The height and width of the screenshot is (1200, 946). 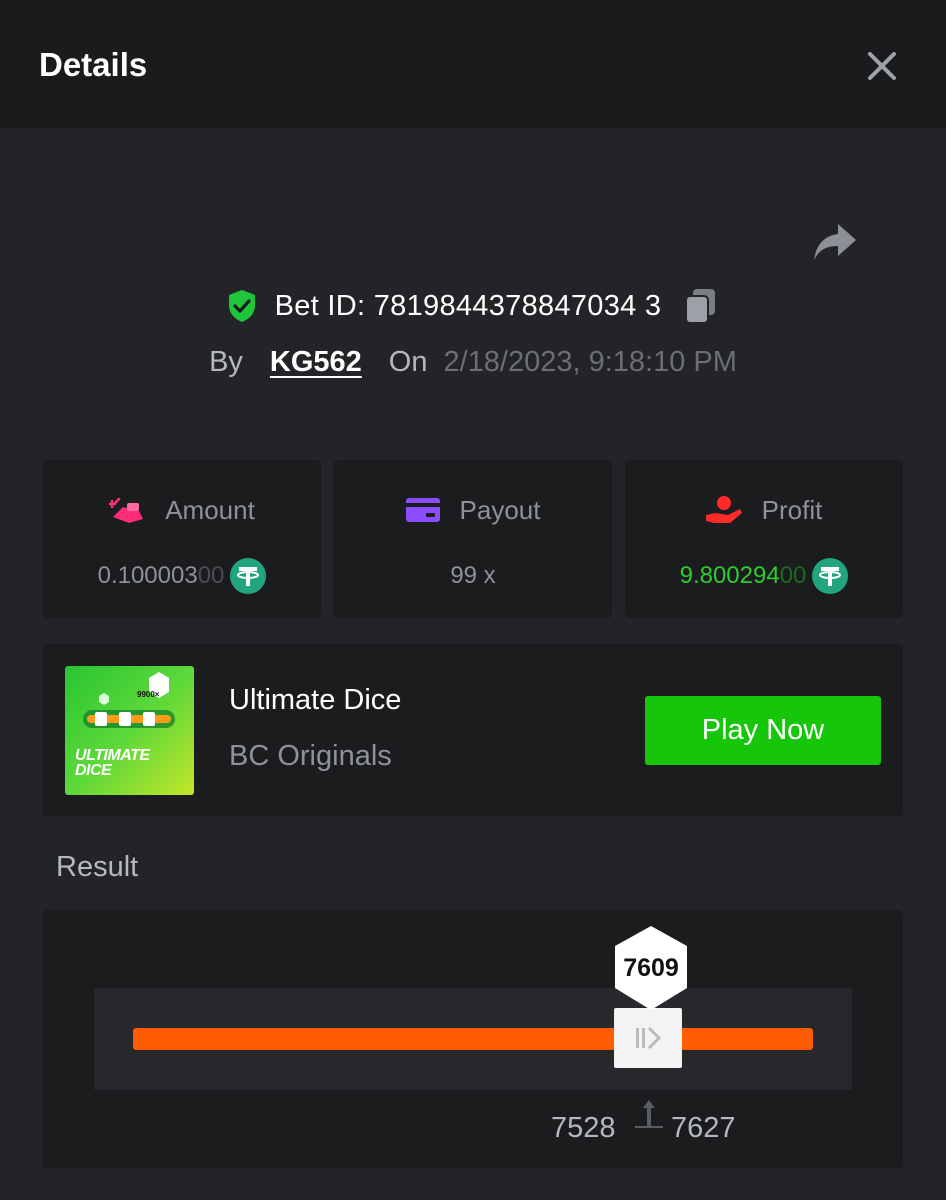 I want to click on bet-id: Bet ID: 7819844378847034 3, so click(x=468, y=305).